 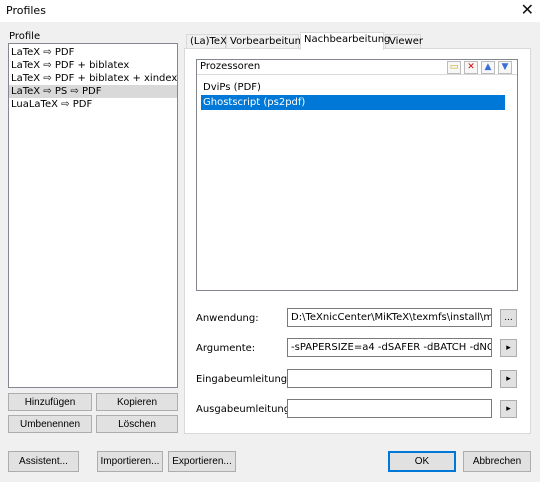 I want to click on processor-item: DviPs (PDF), so click(x=353, y=87).